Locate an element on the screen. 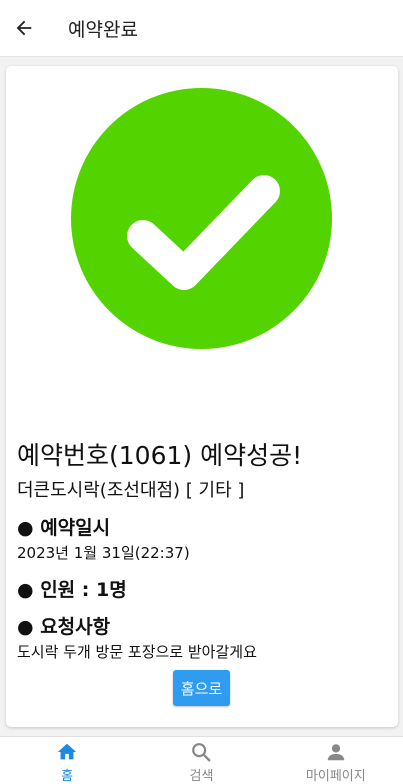  nav-item-mypage: 마이페이지 is located at coordinates (336, 760).